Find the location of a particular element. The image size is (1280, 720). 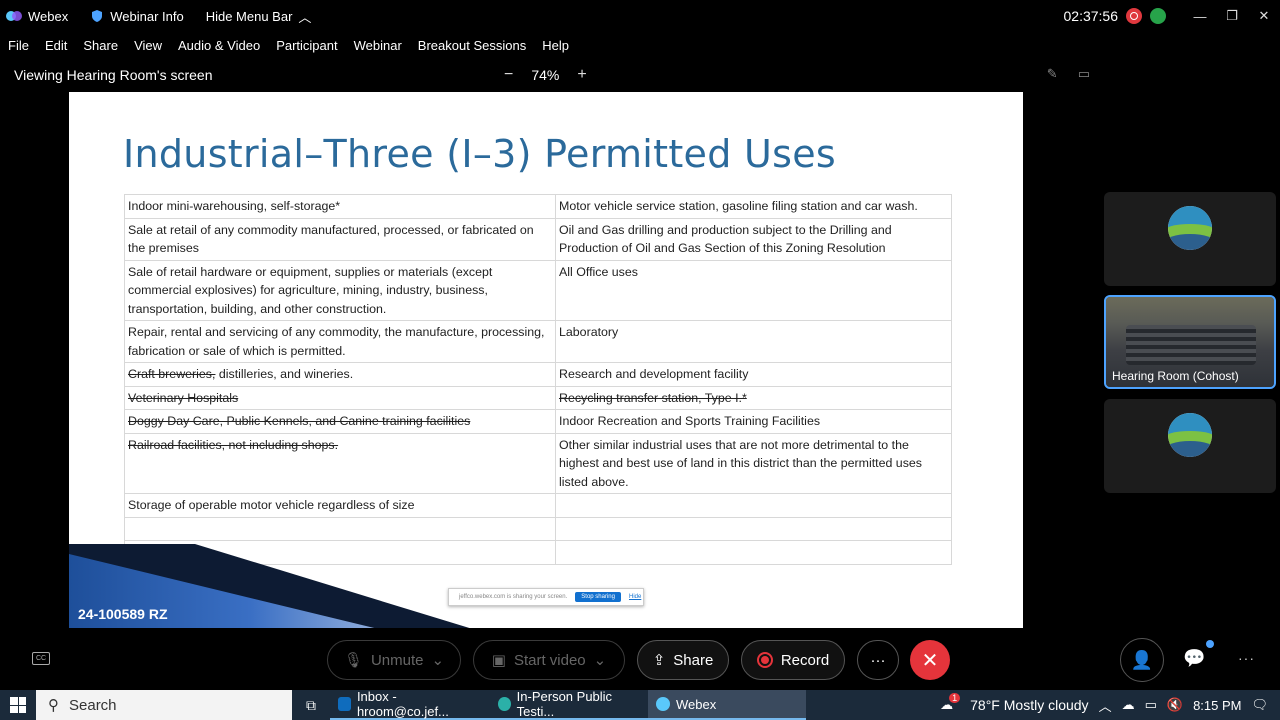

close-window-icon: ✕ is located at coordinates (1264, 16).